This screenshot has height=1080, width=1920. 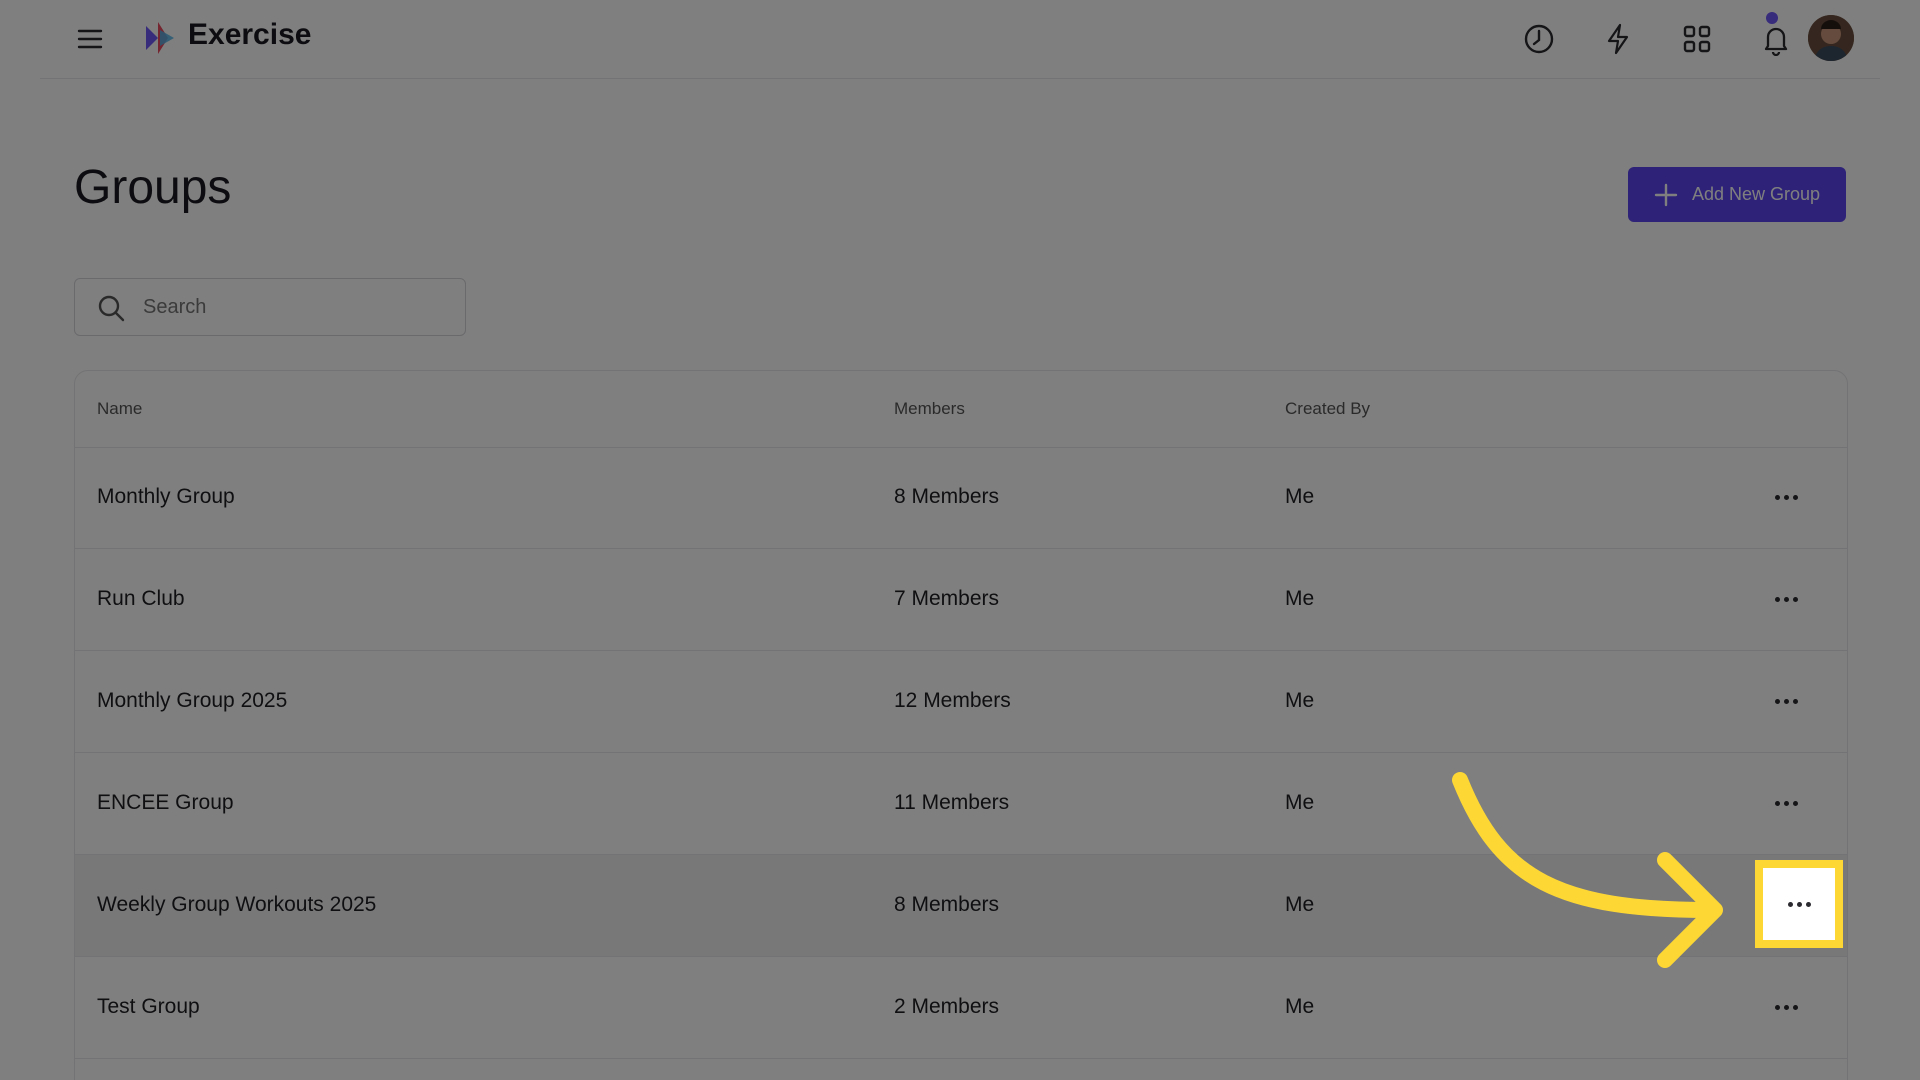 I want to click on notification-dot, so click(x=1772, y=18).